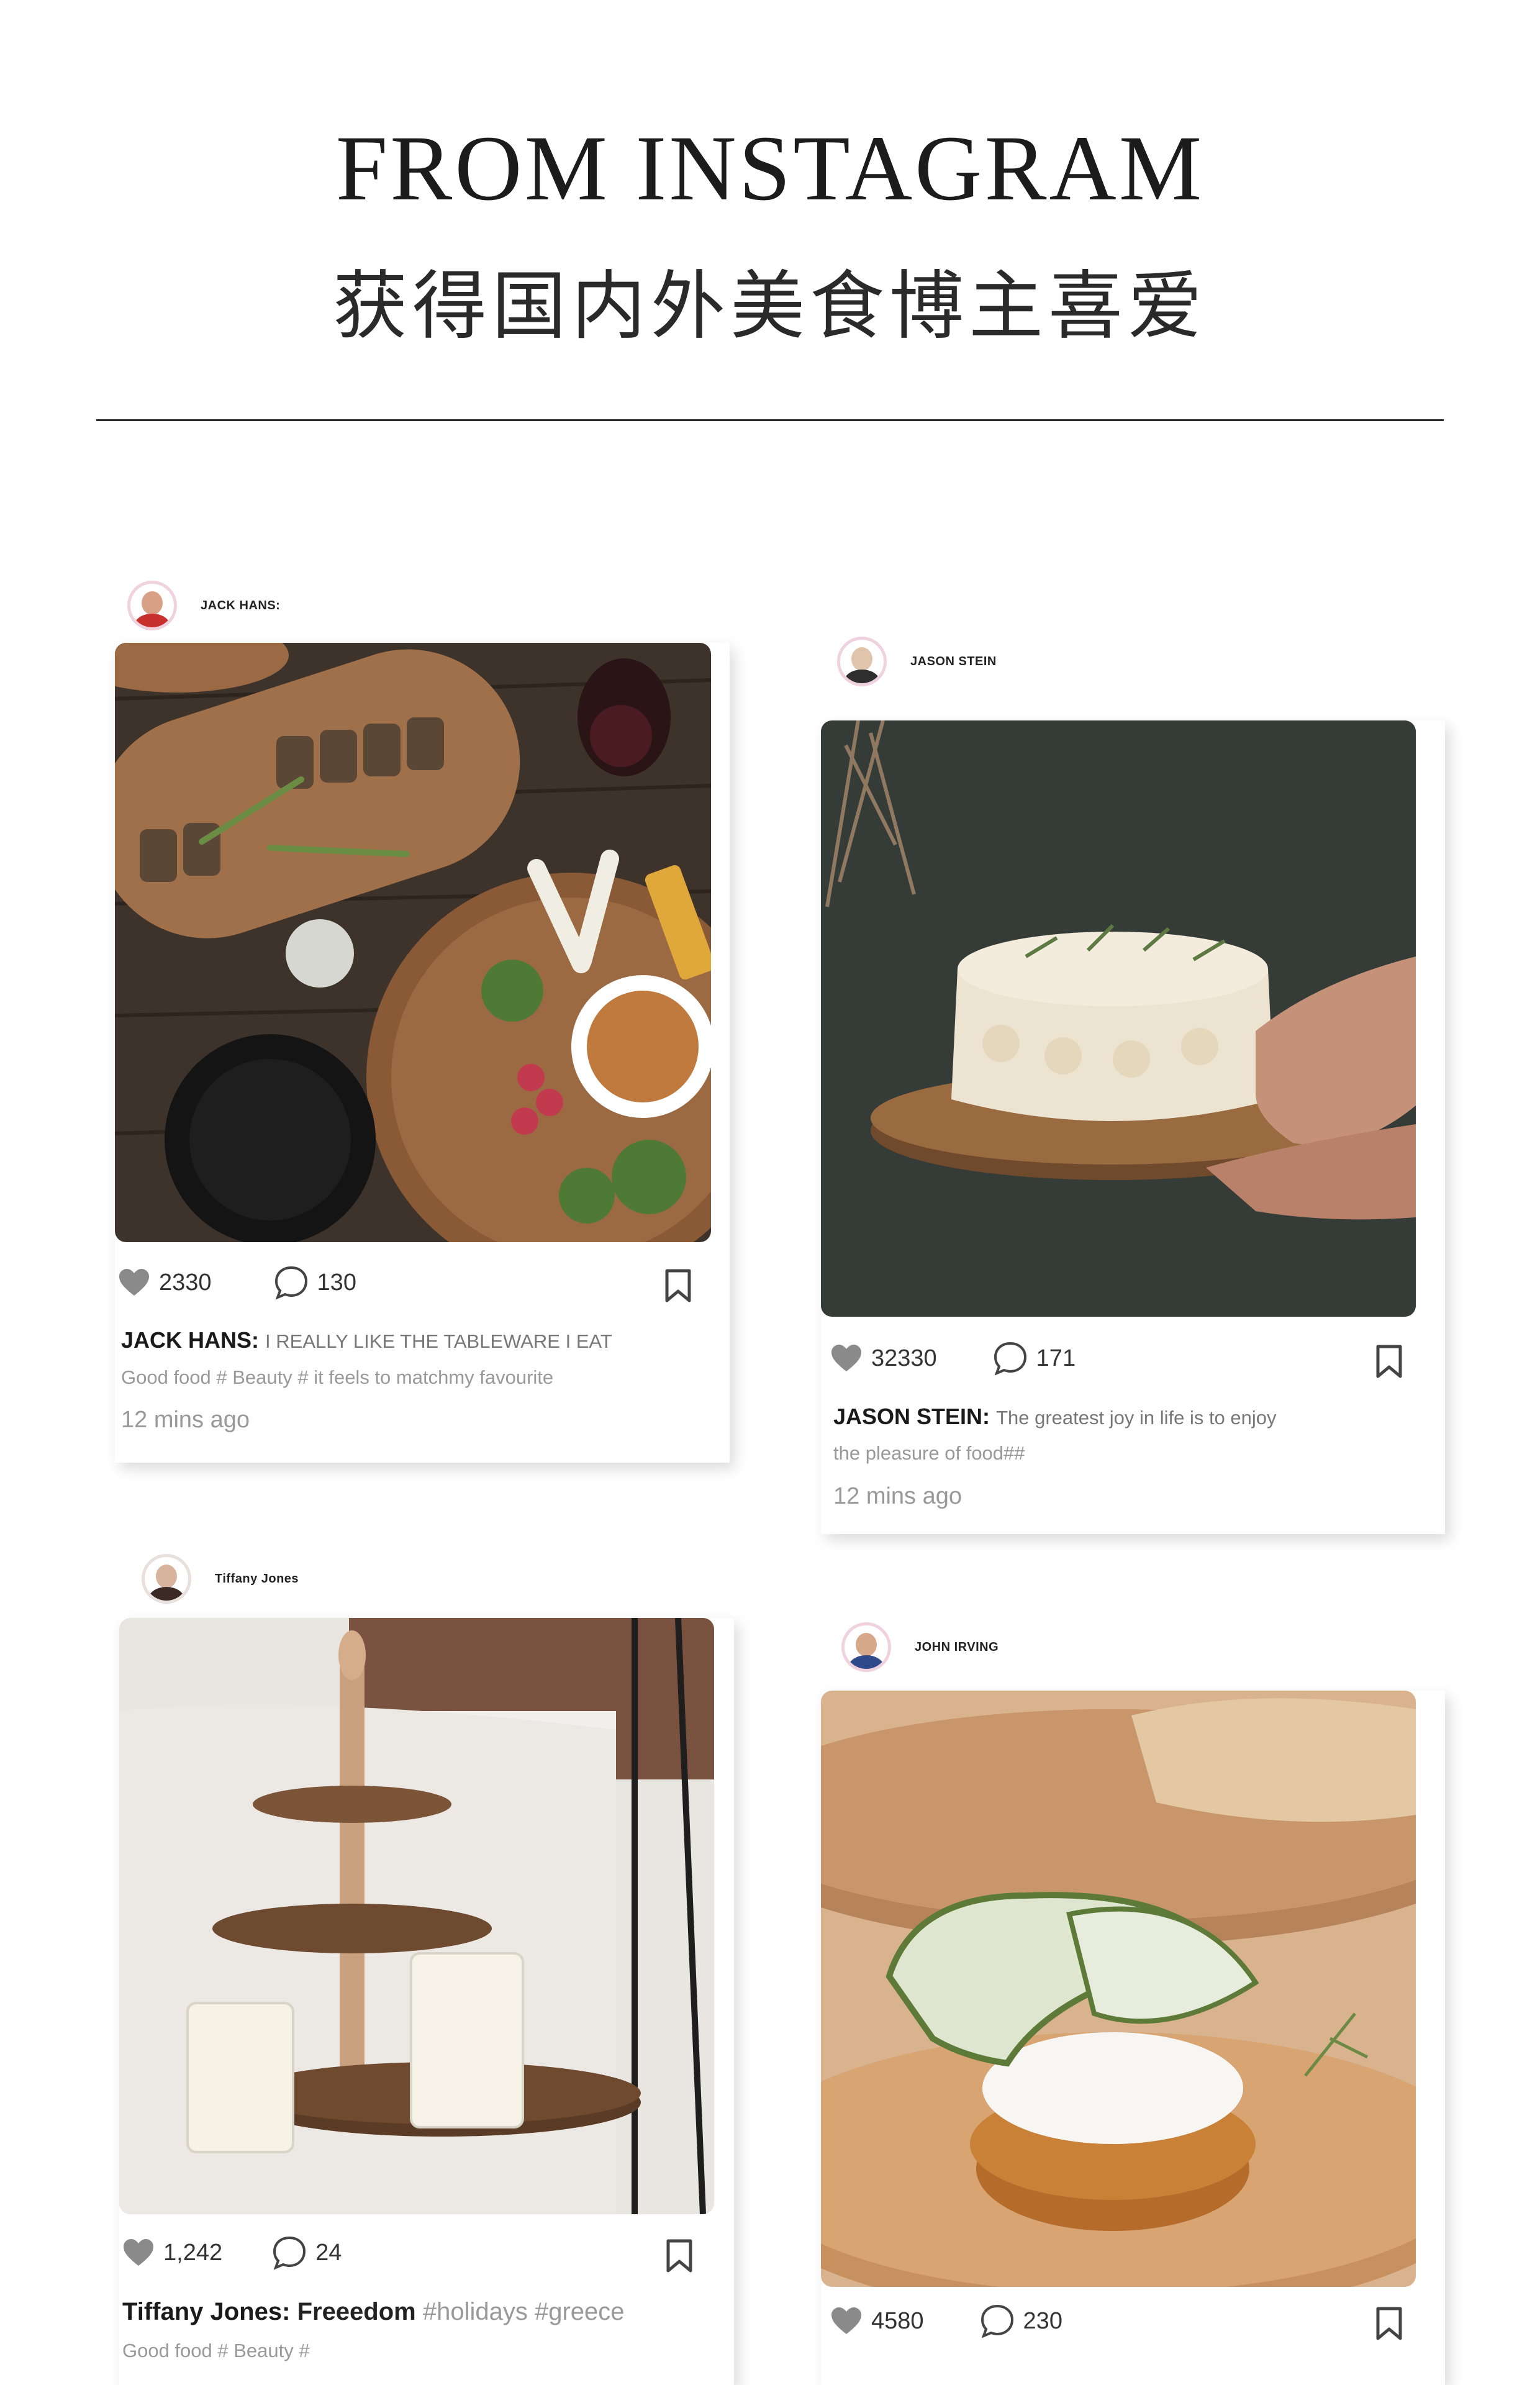 The width and height of the screenshot is (1540, 2385). I want to click on page-subtitle: 获得国内外美食博主喜爱, so click(770, 306).